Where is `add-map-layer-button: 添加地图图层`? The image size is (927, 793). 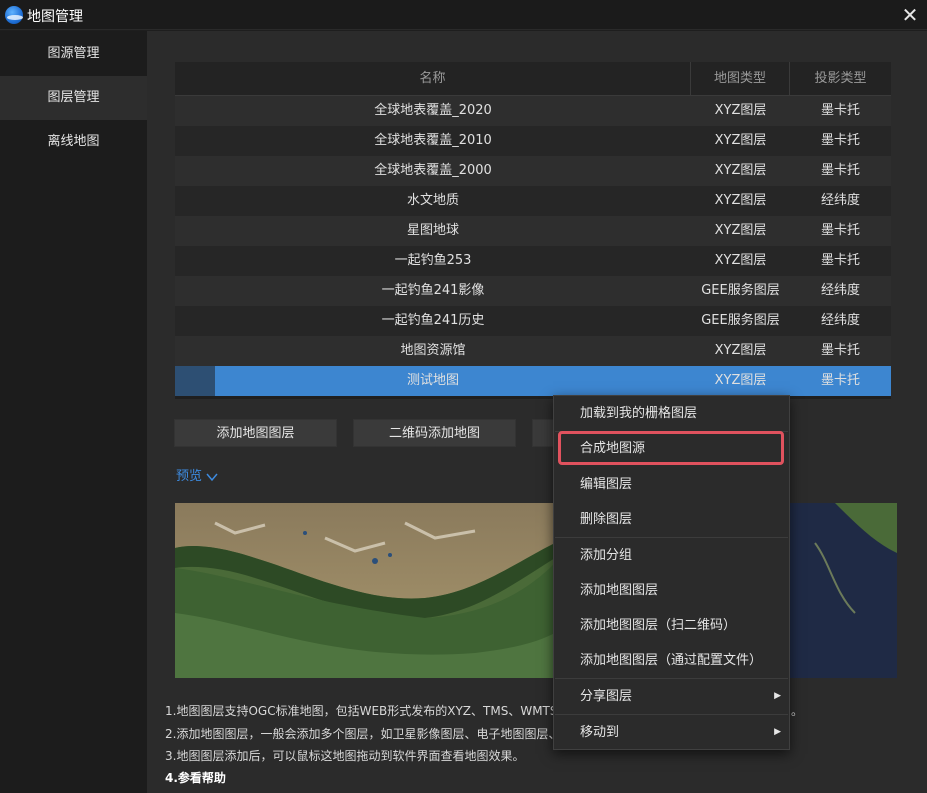 add-map-layer-button: 添加地图图层 is located at coordinates (255, 433).